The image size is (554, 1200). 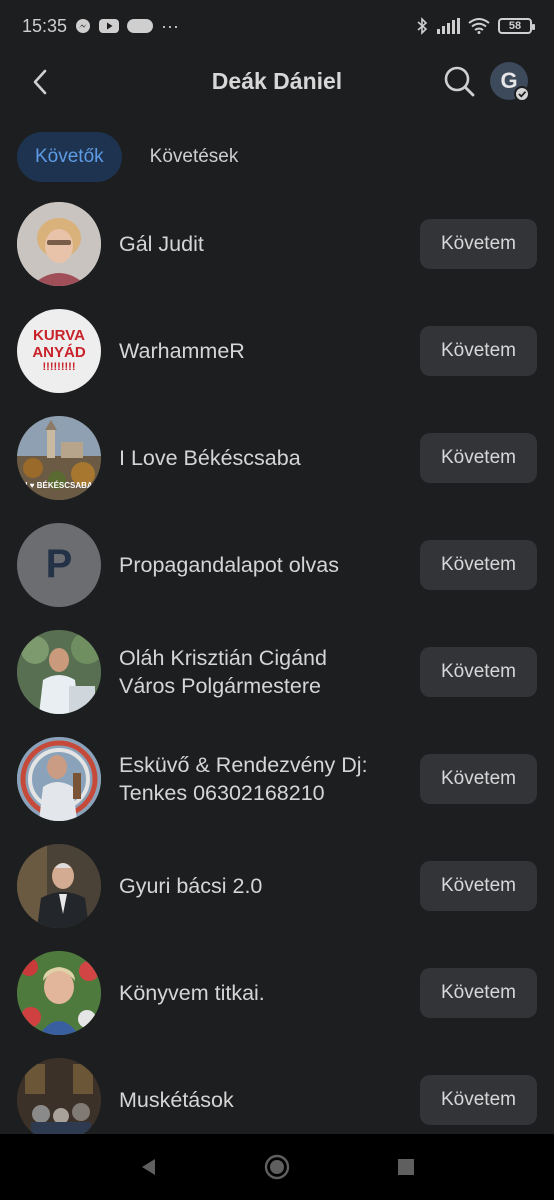 I want to click on wifi-icon, so click(x=479, y=26).